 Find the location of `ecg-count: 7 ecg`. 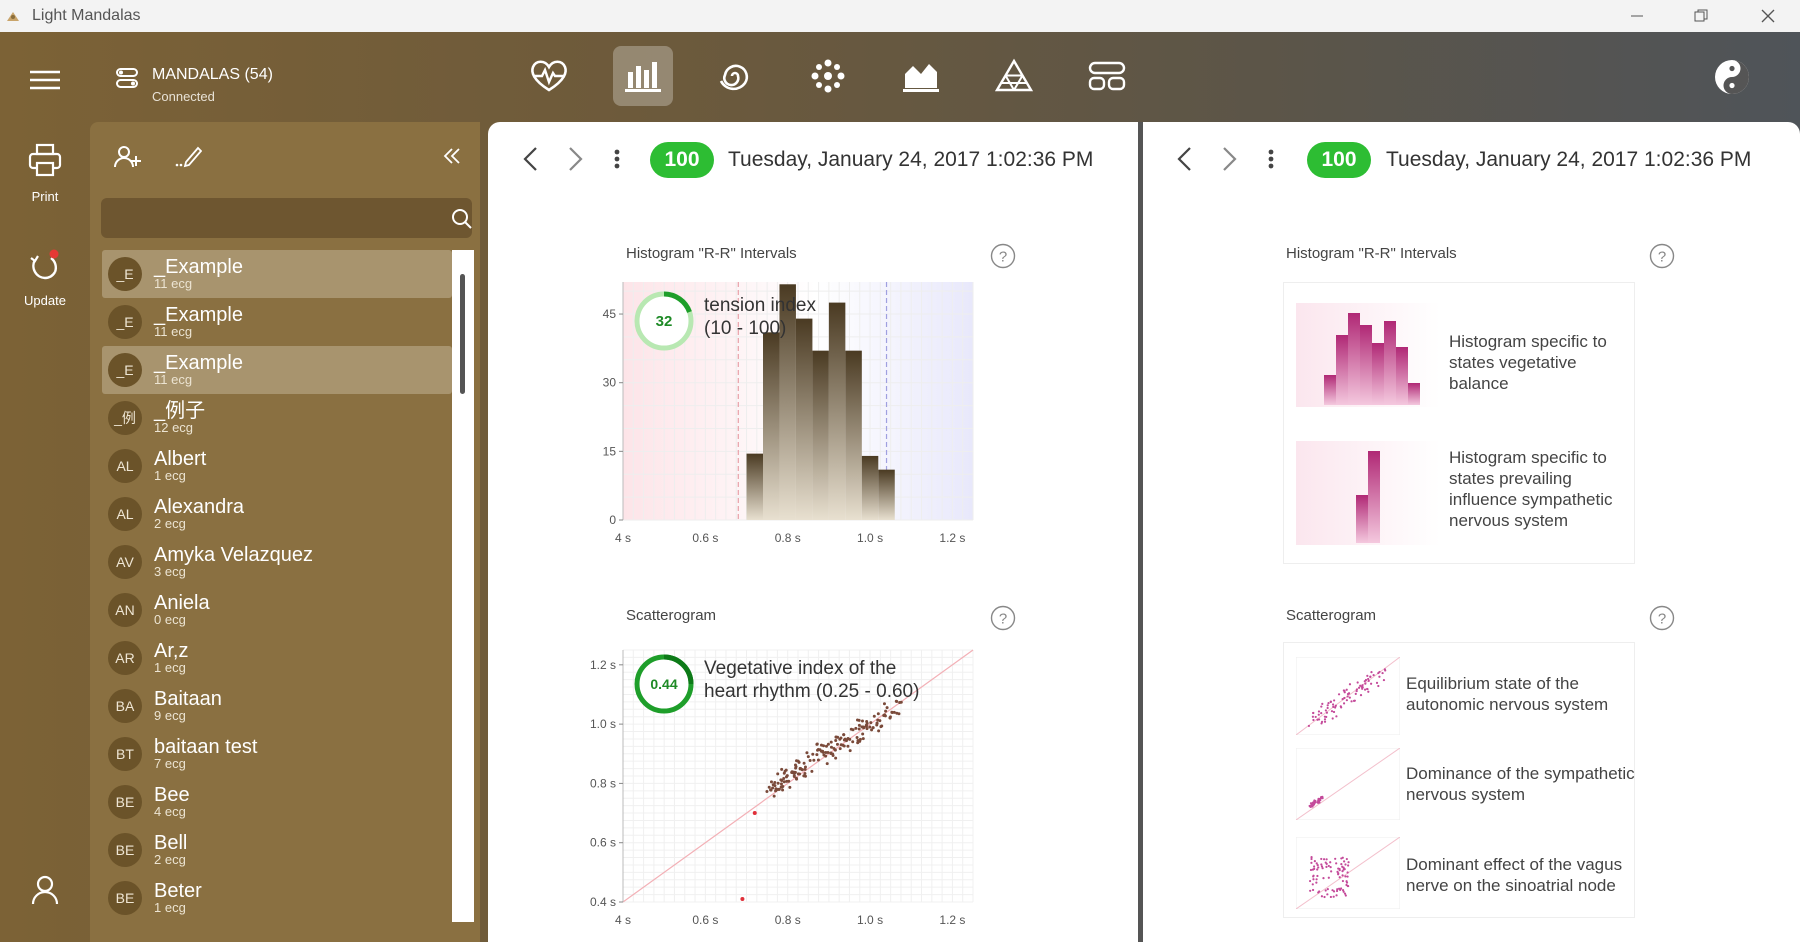

ecg-count: 7 ecg is located at coordinates (170, 763).